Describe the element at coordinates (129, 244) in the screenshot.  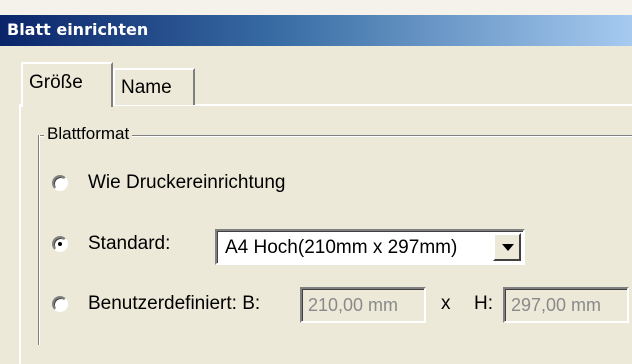
I see `radio-standard-label: Standard:` at that location.